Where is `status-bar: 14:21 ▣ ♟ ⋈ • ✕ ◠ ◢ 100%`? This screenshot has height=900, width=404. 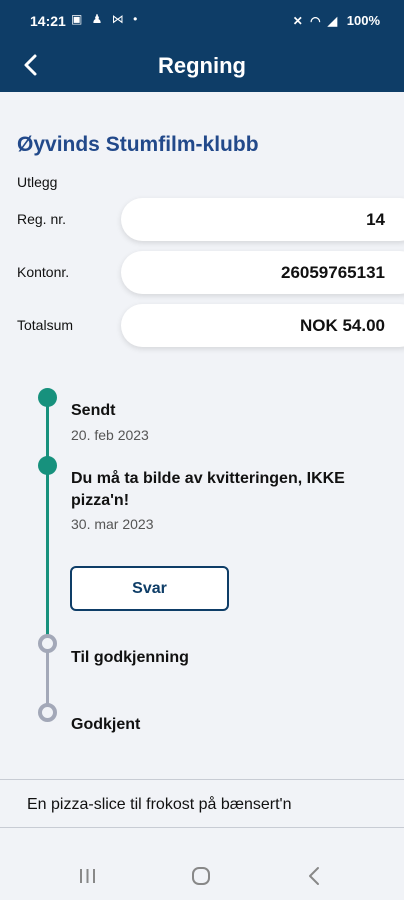 status-bar: 14:21 ▣ ♟ ⋈ • ✕ ◠ ◢ 100% is located at coordinates (202, 20).